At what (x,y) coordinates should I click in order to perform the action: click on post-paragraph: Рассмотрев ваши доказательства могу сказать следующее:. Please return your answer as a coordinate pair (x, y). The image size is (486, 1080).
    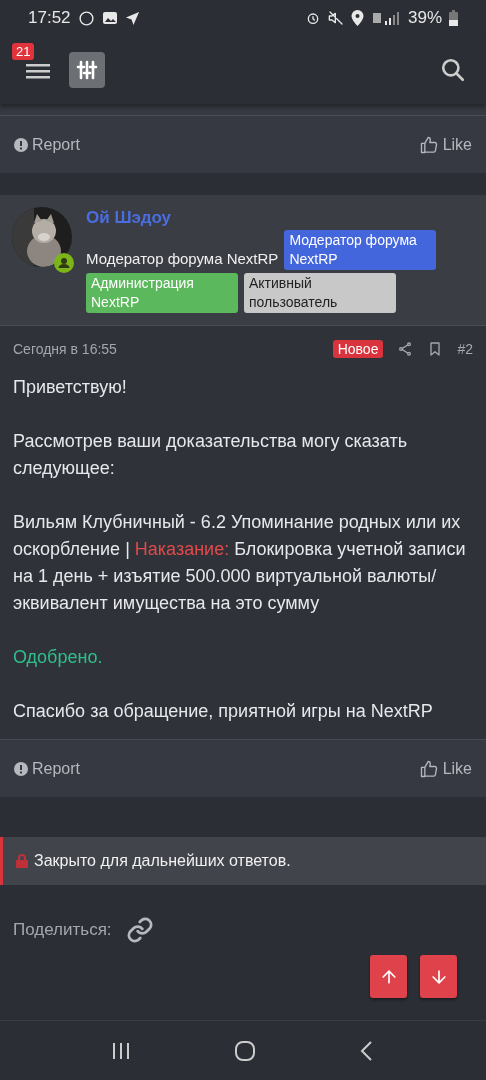
    Looking at the image, I should click on (211, 455).